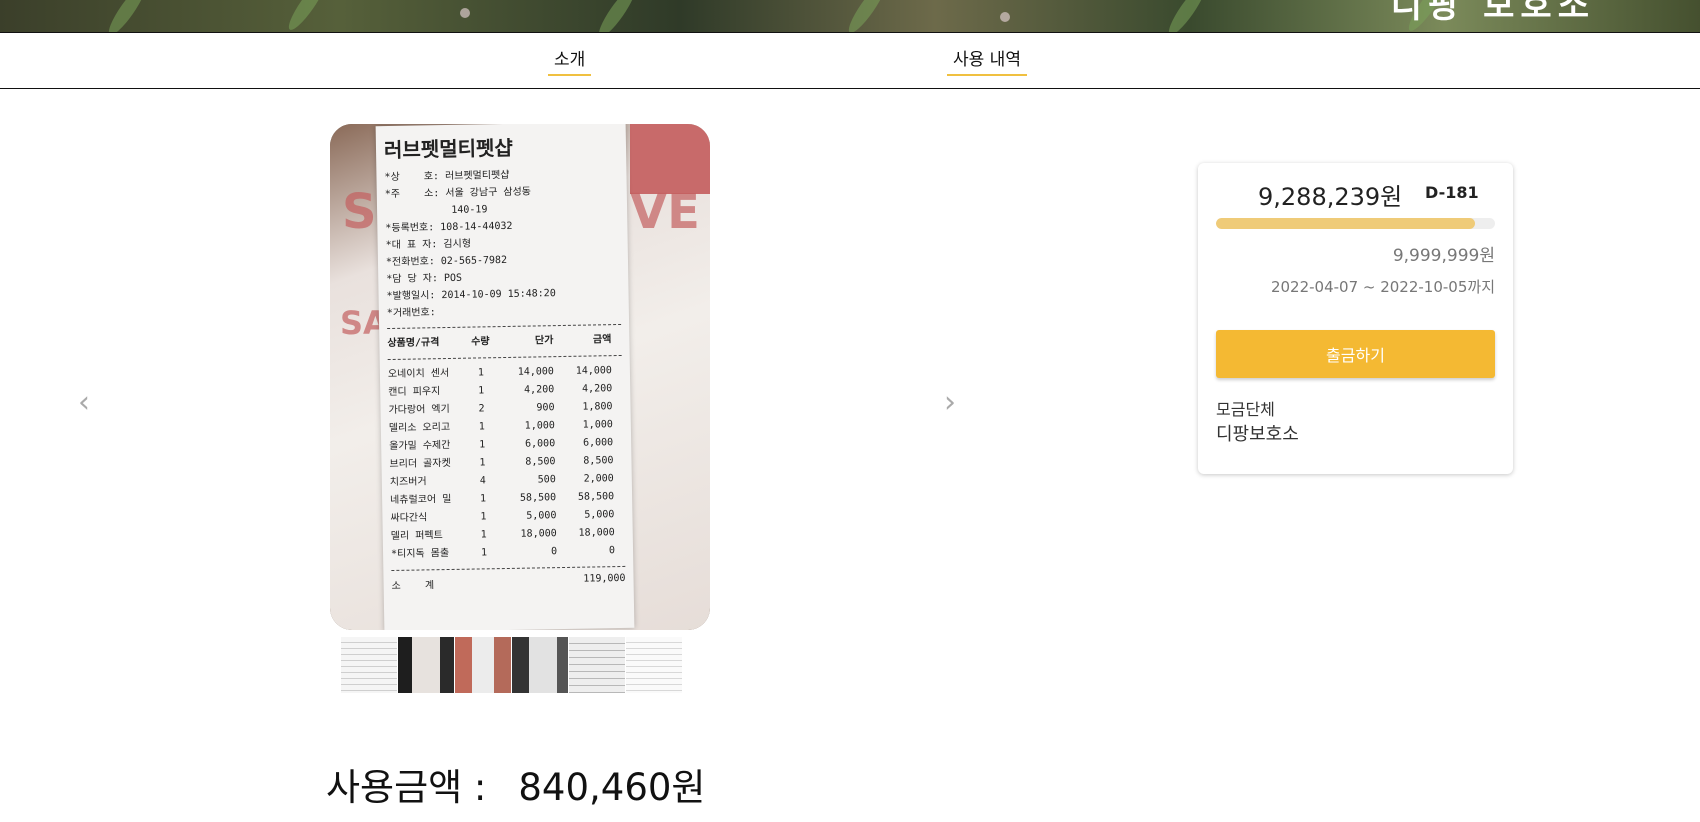 The image size is (1700, 822). I want to click on column-header: 금액, so click(602, 340).